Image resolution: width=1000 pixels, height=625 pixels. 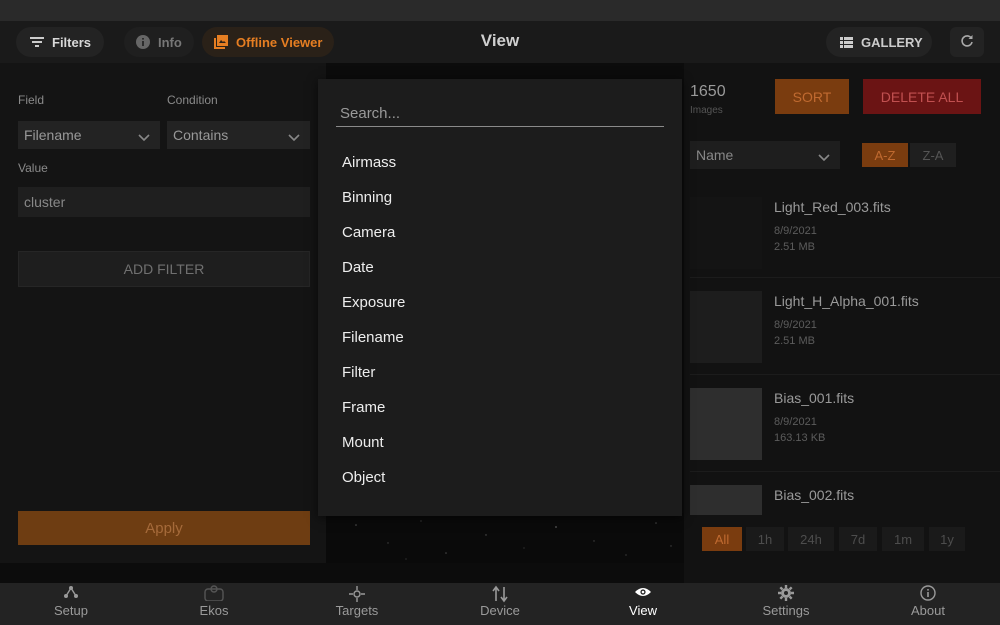 What do you see at coordinates (922, 96) in the screenshot?
I see `delete-all-button: DELETE ALL` at bounding box center [922, 96].